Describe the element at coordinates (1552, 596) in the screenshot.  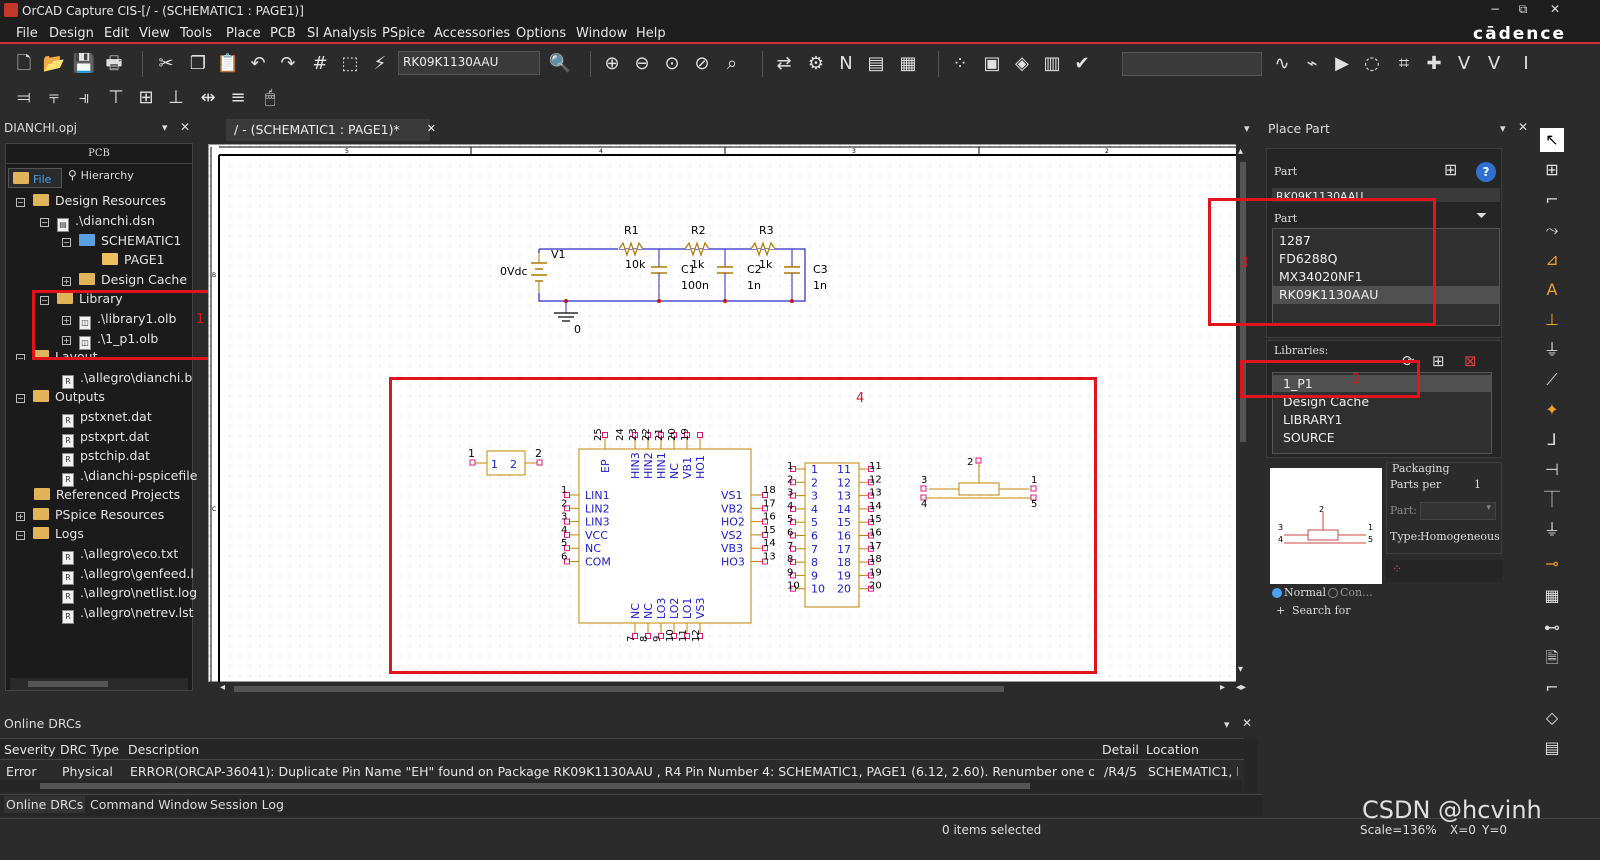
I see `hierarchical-block-icon: ▦` at that location.